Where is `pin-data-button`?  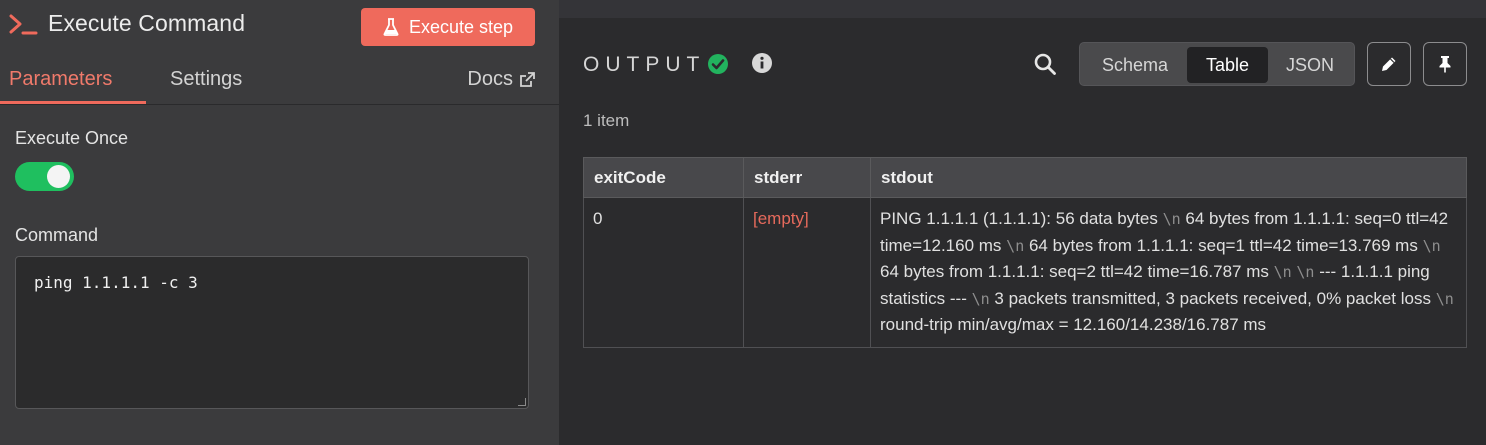 pin-data-button is located at coordinates (1445, 64).